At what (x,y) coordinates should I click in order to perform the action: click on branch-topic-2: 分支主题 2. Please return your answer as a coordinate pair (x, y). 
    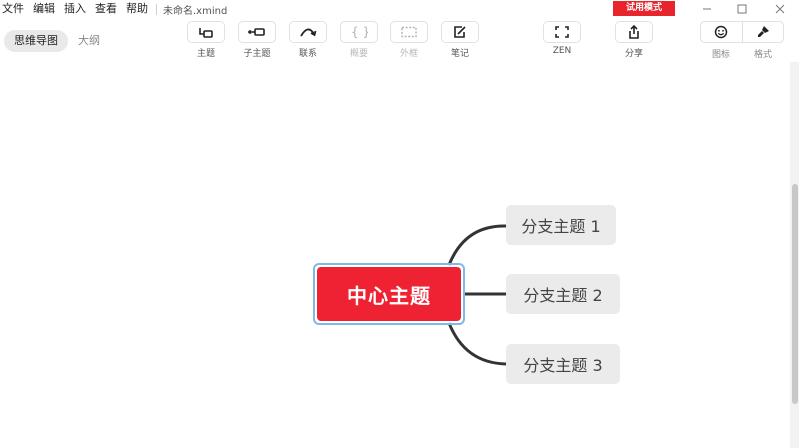
    Looking at the image, I should click on (563, 294).